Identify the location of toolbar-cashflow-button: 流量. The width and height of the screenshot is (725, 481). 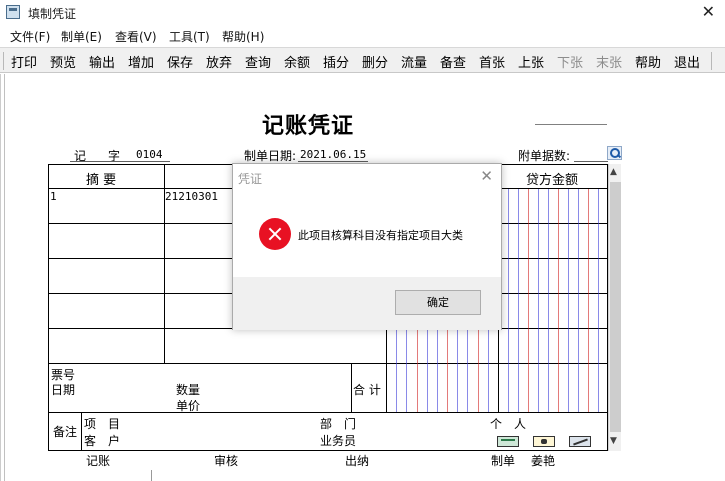
(414, 61).